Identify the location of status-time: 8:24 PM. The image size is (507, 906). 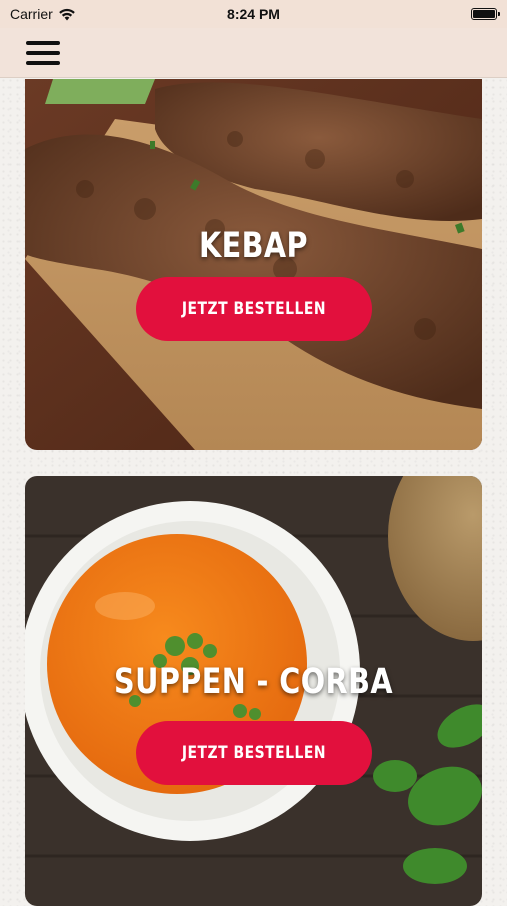
(253, 14).